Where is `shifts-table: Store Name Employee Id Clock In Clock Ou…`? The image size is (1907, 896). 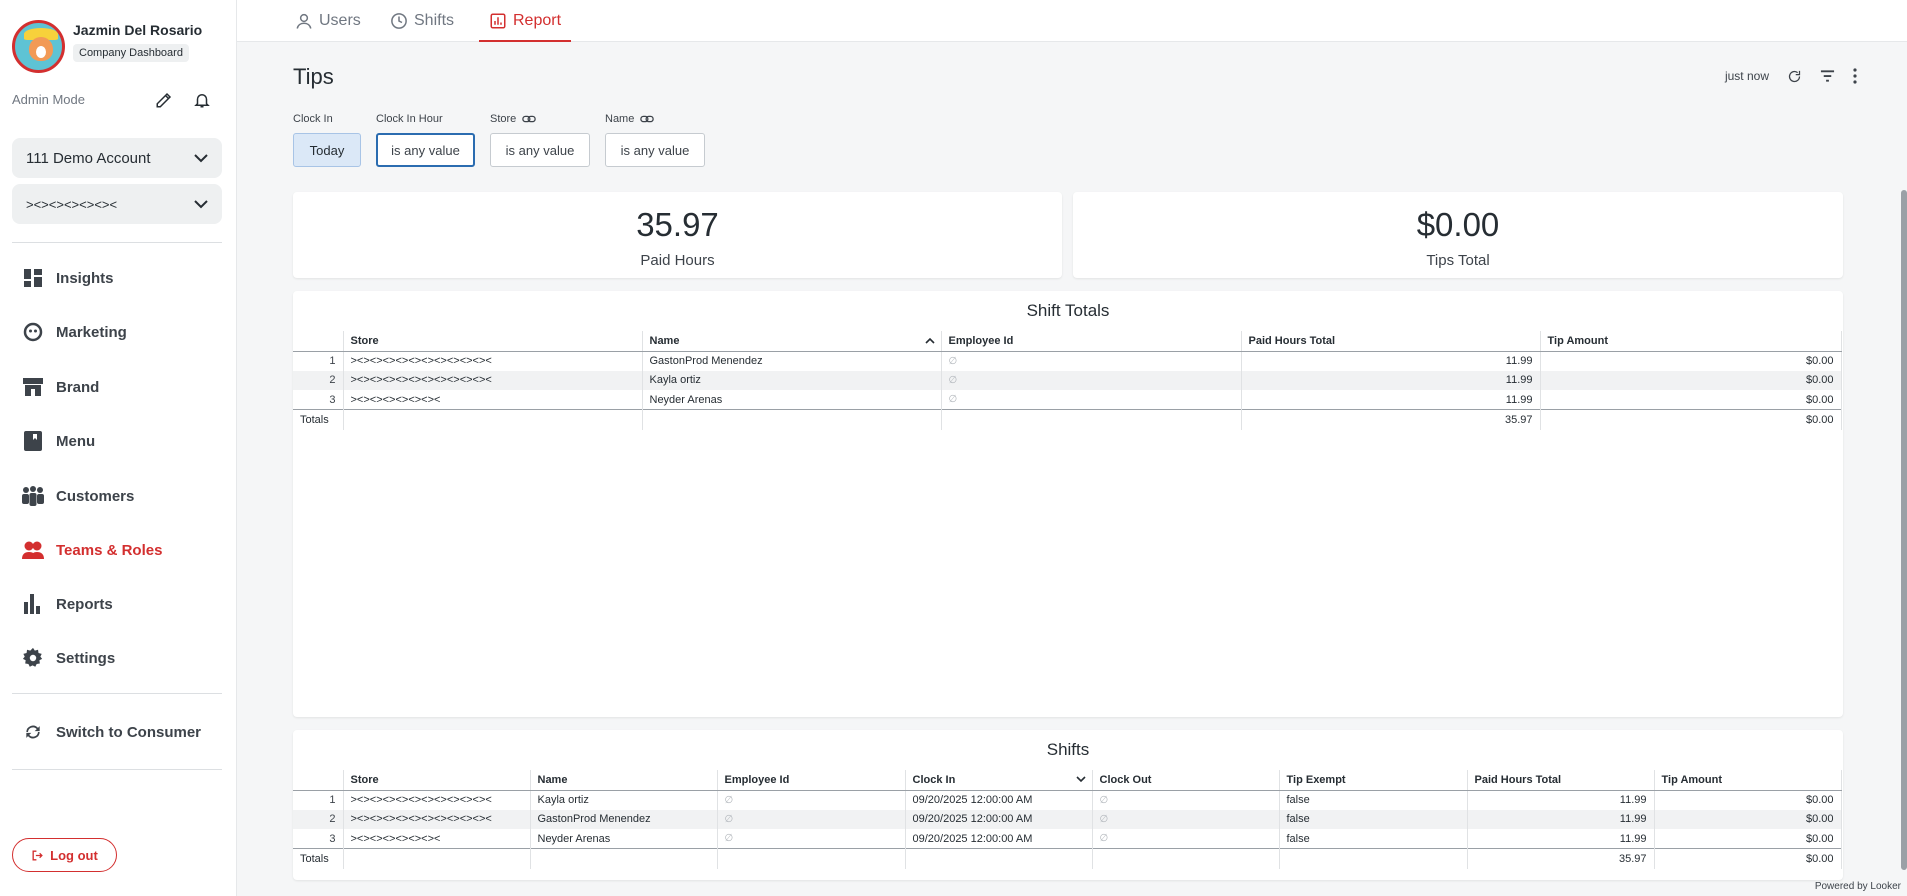
shifts-table: Store Name Employee Id Clock In Clock Ou… is located at coordinates (1067, 819).